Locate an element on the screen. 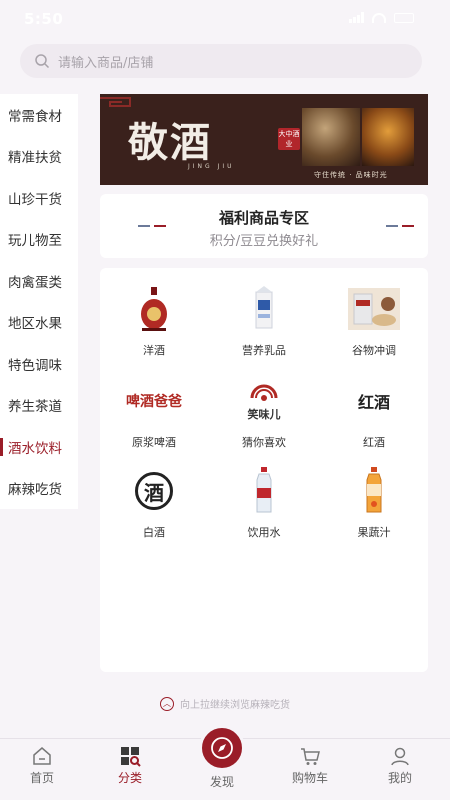 This screenshot has width=450, height=800. banner-subtitle: JING JIU is located at coordinates (211, 166).